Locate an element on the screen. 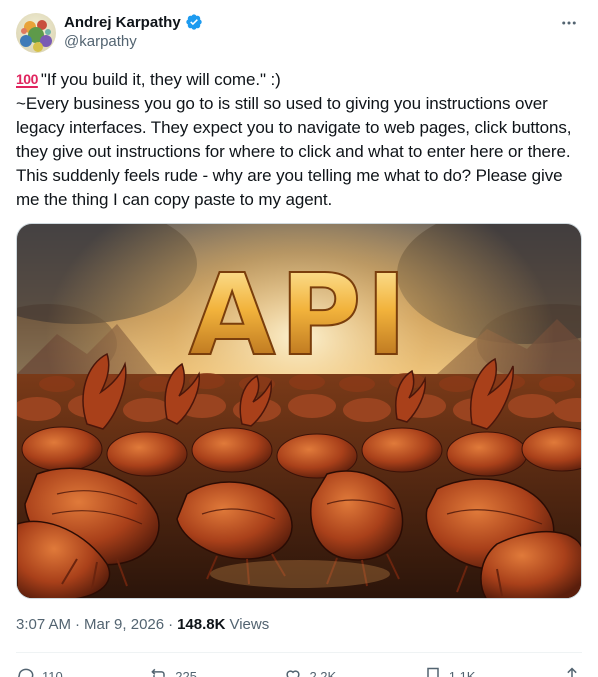 The width and height of the screenshot is (598, 677). divider is located at coordinates (299, 652).